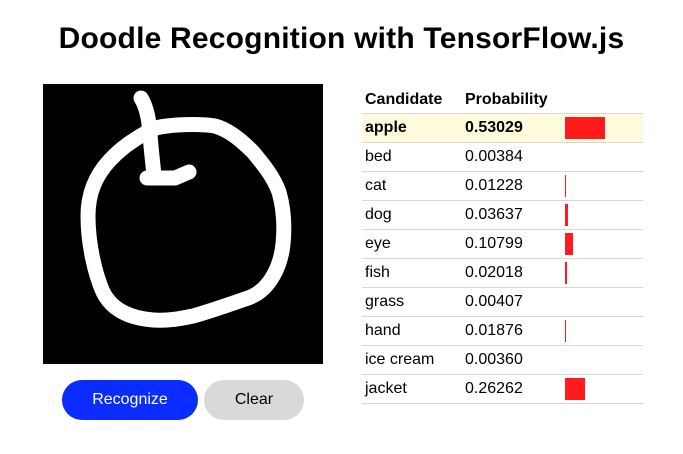 The image size is (683, 454). Describe the element at coordinates (512, 186) in the screenshot. I see `probability-cell: 0.01228` at that location.